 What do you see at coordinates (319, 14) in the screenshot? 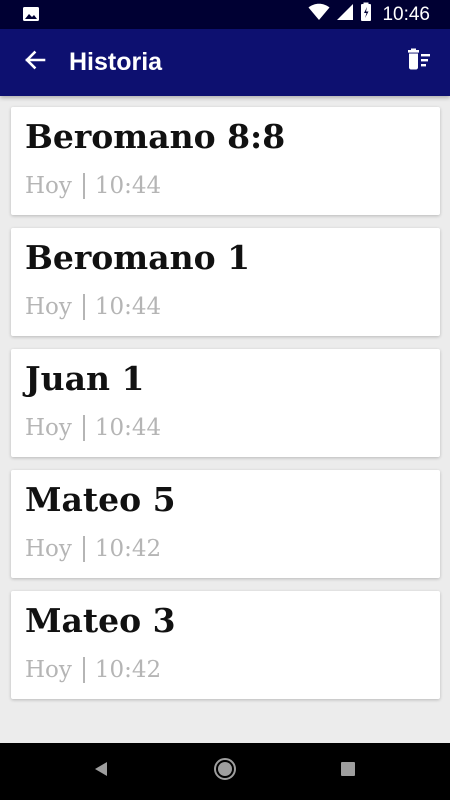
I see `wifi-icon` at bounding box center [319, 14].